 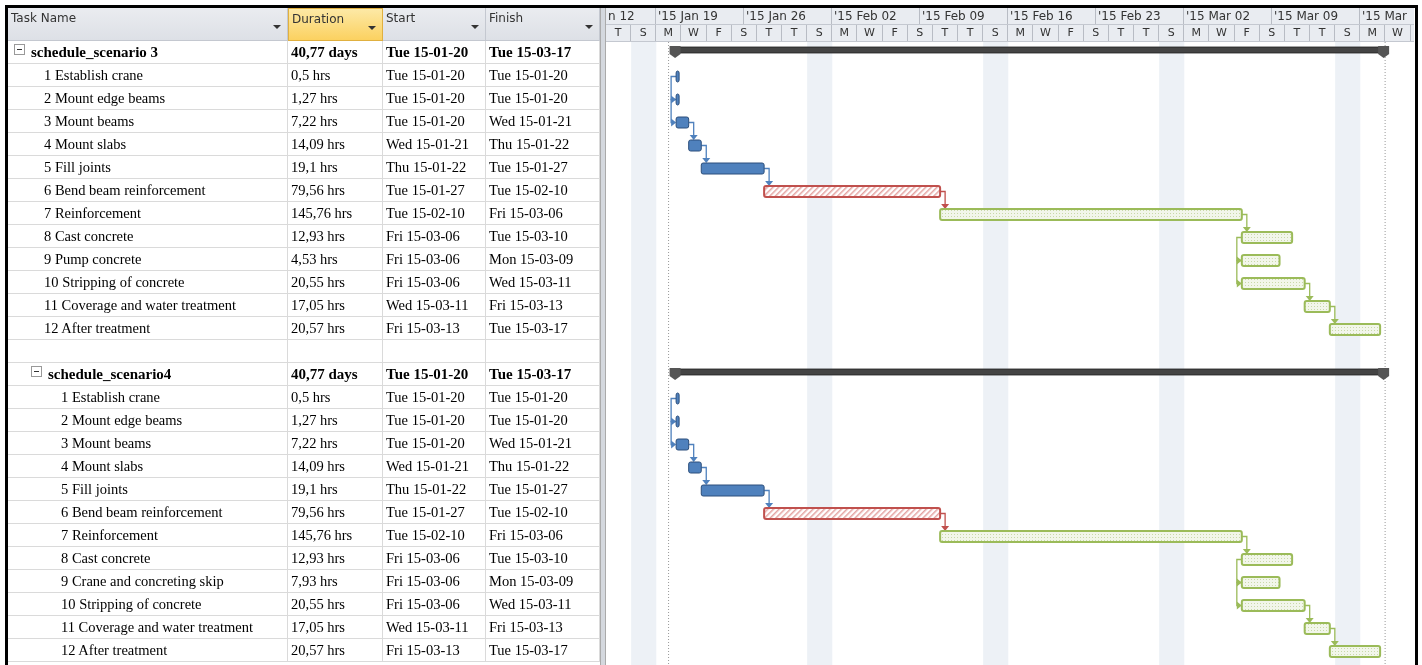 What do you see at coordinates (148, 144) in the screenshot?
I see `task-name: 4 Mount slabs` at bounding box center [148, 144].